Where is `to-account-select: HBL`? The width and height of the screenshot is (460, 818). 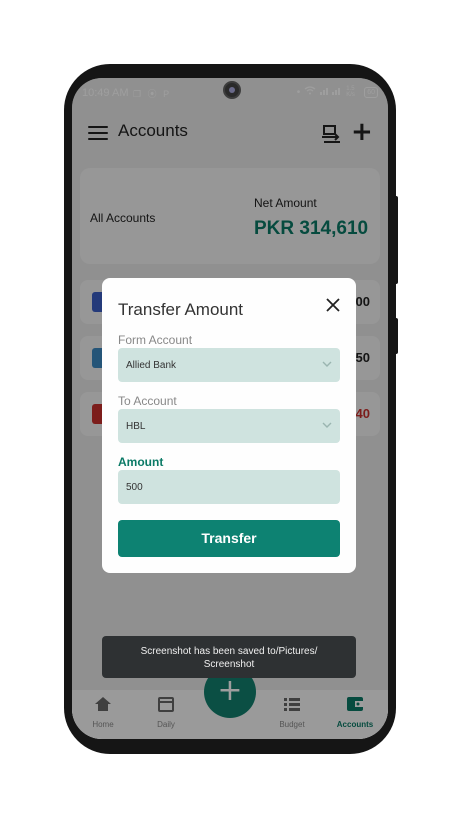 to-account-select: HBL is located at coordinates (229, 426).